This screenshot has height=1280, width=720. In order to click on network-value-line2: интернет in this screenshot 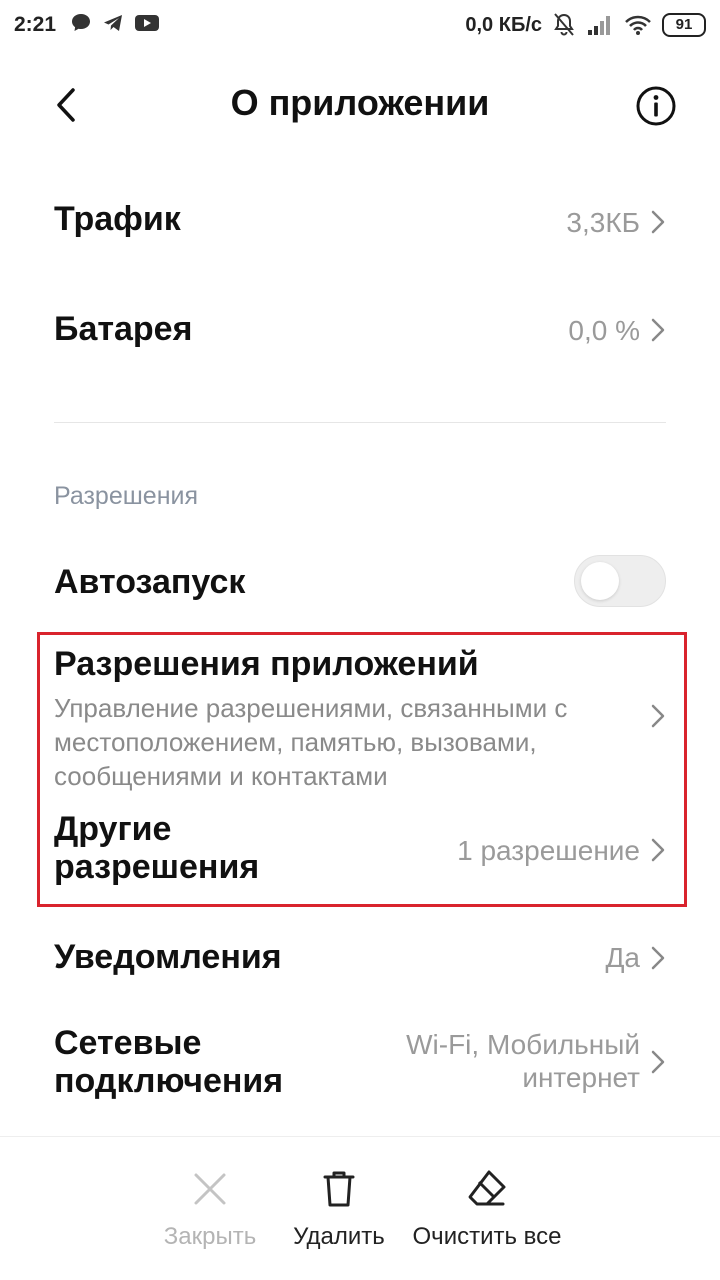, I will do `click(581, 1077)`.